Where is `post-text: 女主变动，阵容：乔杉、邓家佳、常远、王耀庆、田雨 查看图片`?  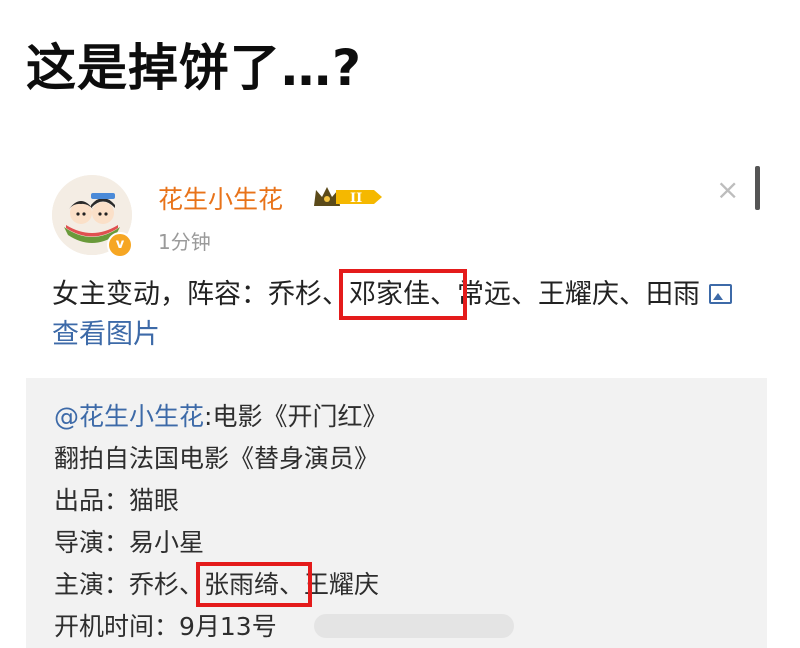 post-text: 女主变动，阵容：乔杉、邓家佳、常远、王耀庆、田雨 查看图片 is located at coordinates (402, 312).